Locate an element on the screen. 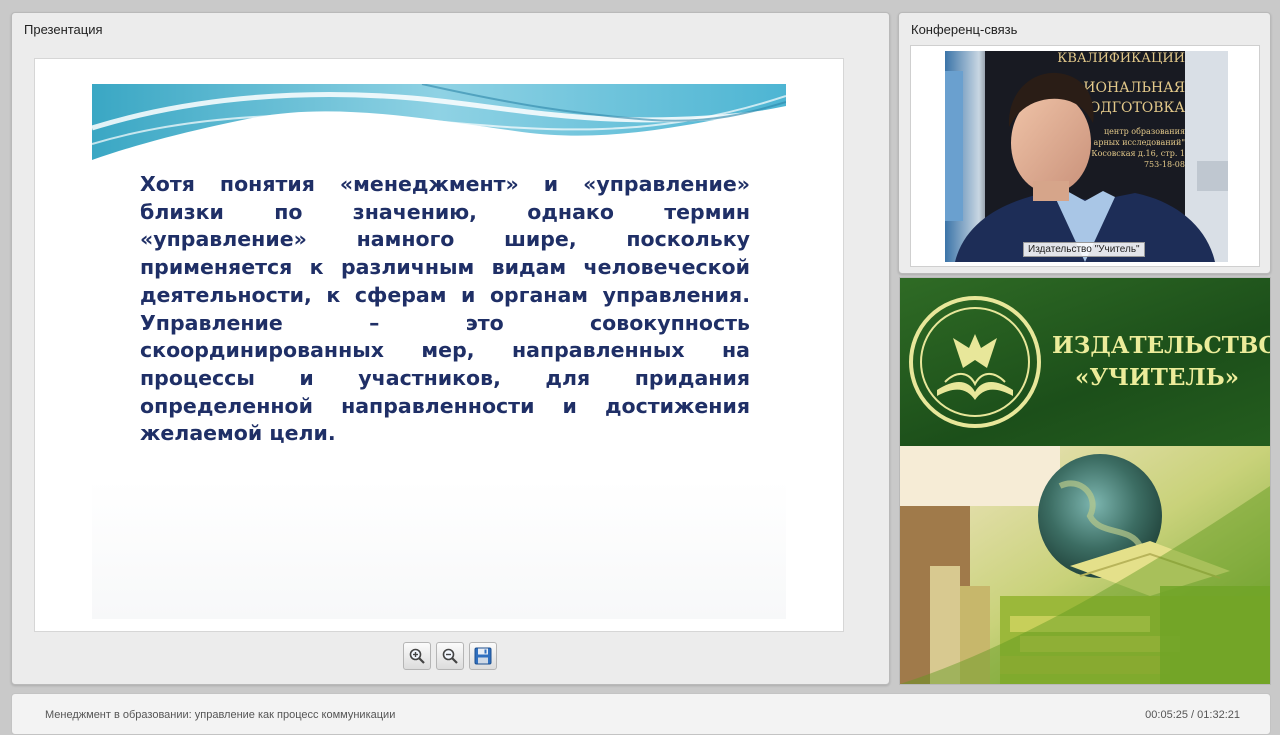  publisher-banner-top: ИЗДАТЕЛЬСТВО «УЧИТЕЛЬ» is located at coordinates (1085, 362).